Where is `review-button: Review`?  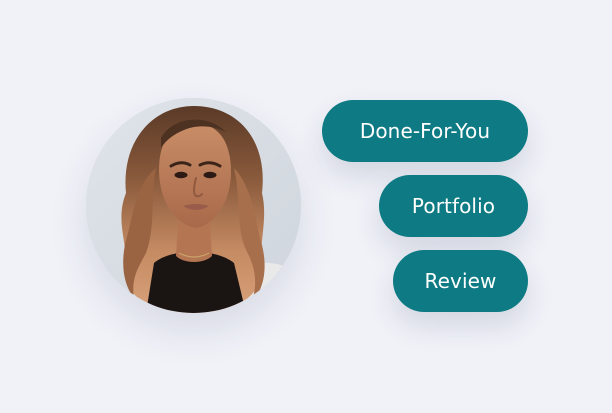
review-button: Review is located at coordinates (460, 281).